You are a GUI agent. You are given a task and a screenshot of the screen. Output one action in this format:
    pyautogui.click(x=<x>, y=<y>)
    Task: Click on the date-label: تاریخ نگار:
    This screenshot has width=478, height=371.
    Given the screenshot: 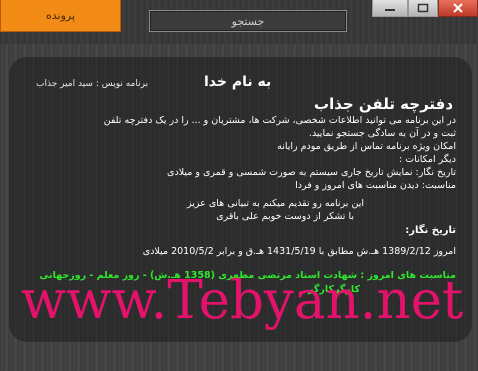 What is the action you would take?
    pyautogui.click(x=430, y=230)
    